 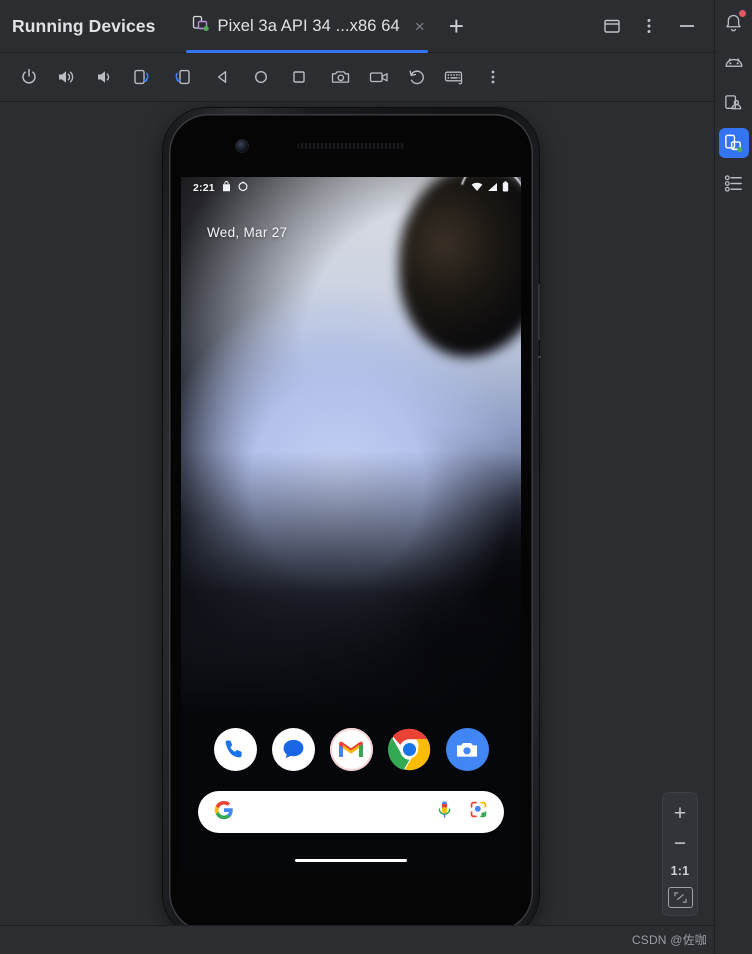 I want to click on back-triangle-icon, so click(x=223, y=77).